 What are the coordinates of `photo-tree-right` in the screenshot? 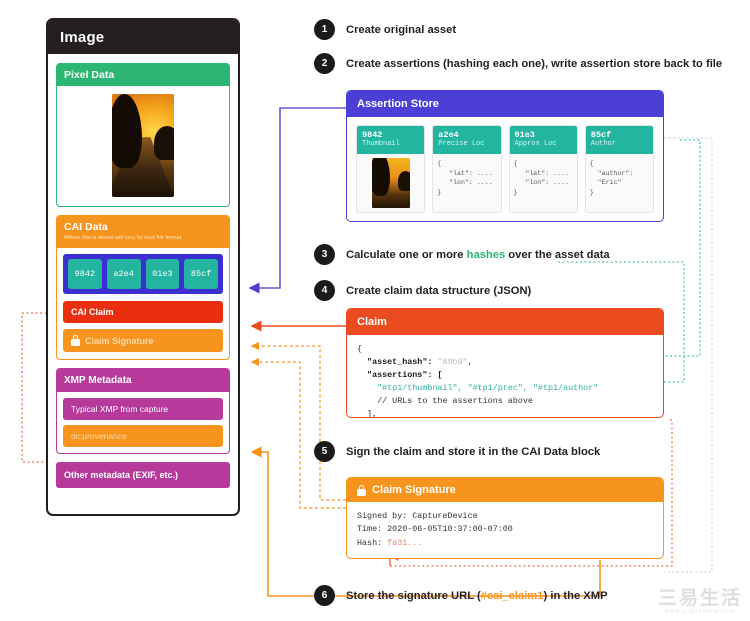 It's located at (164, 142).